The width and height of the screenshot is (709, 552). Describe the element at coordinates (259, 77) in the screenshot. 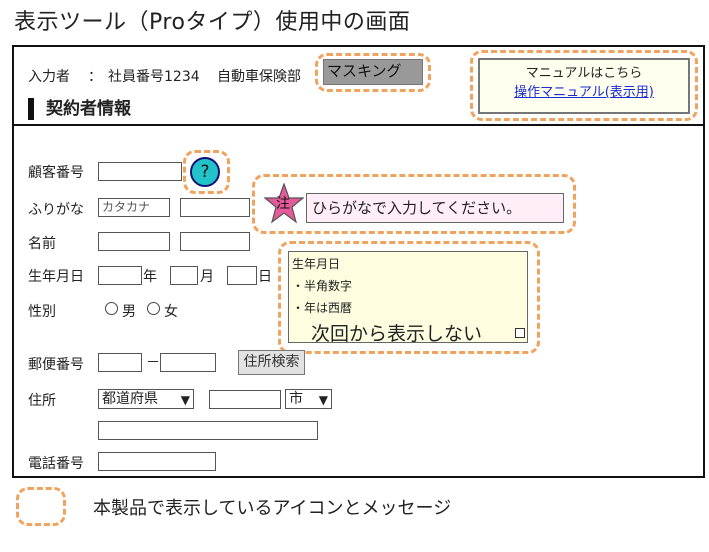

I see `department-name: 自動車保険部` at that location.